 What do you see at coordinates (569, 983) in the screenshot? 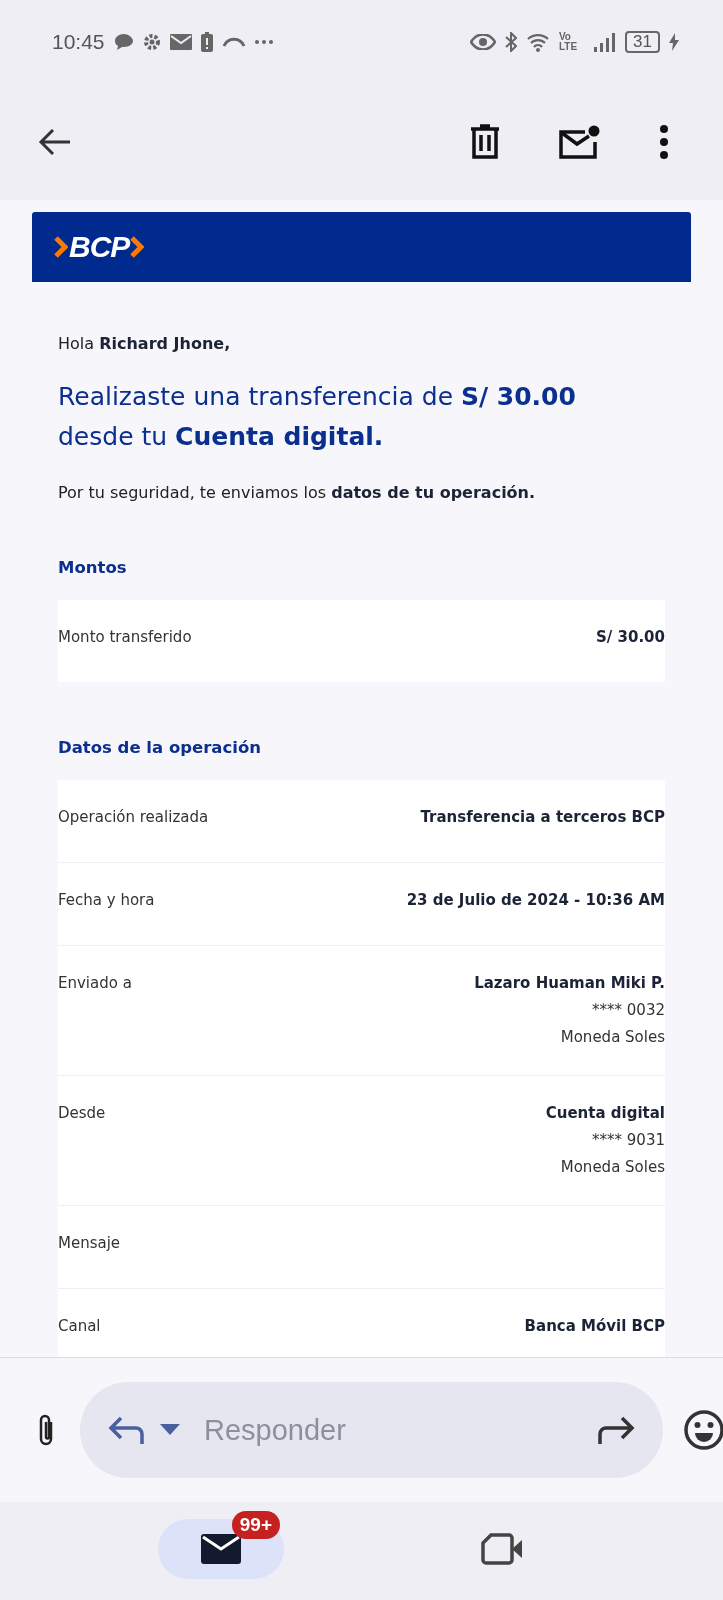
I see `row-value: Lazaro Huaman Miki P.` at bounding box center [569, 983].